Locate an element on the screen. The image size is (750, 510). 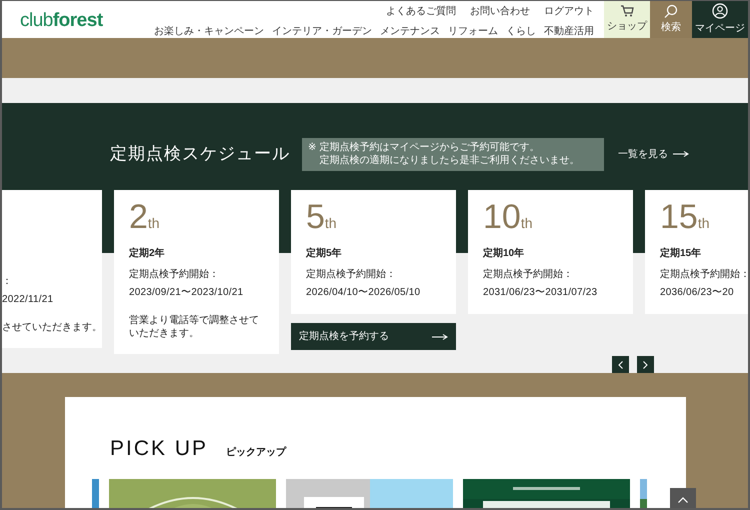
search-icon is located at coordinates (671, 11).